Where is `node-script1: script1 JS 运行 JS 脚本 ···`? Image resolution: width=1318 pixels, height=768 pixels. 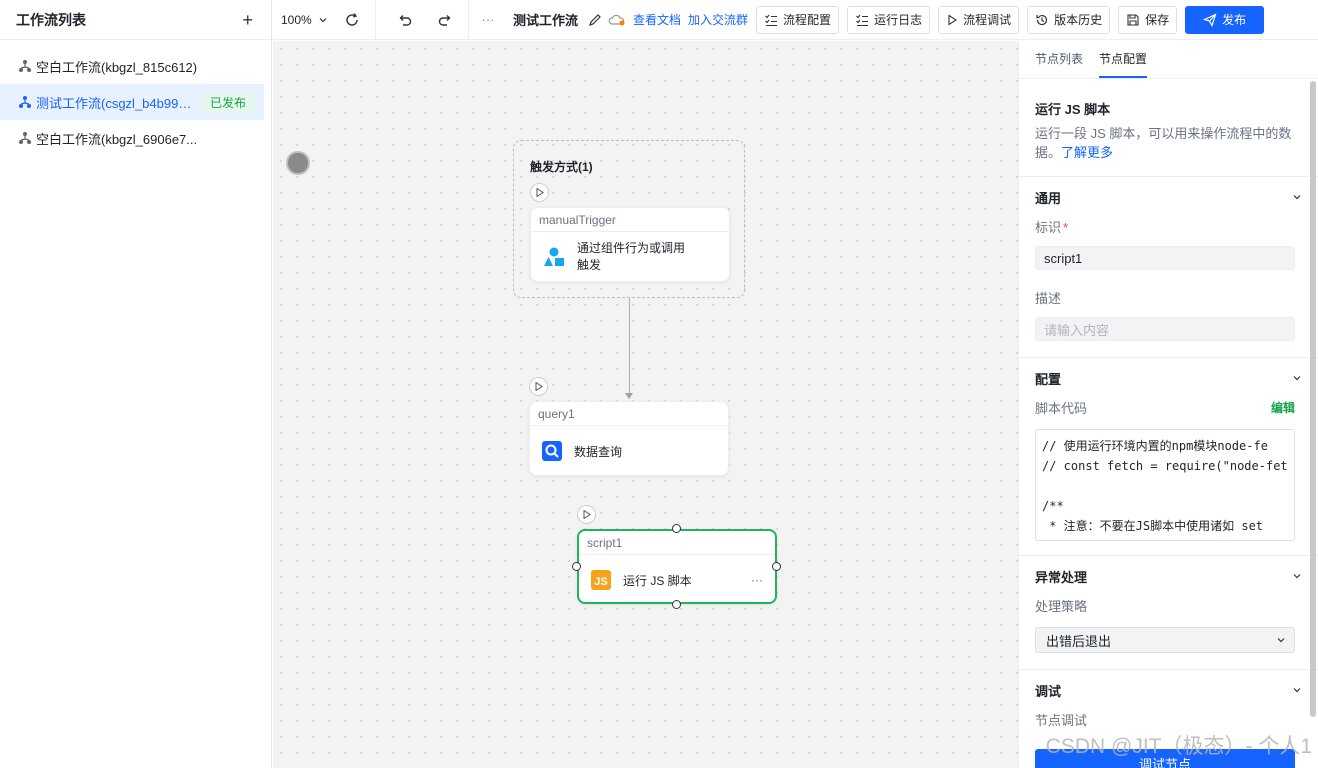 node-script1: script1 JS 运行 JS 脚本 ··· is located at coordinates (677, 566).